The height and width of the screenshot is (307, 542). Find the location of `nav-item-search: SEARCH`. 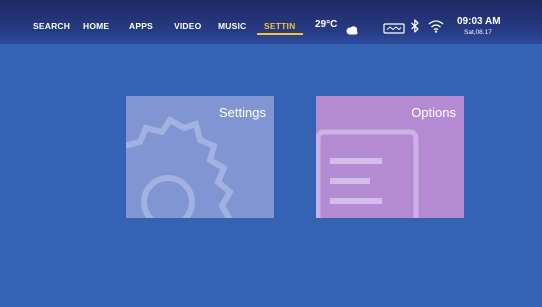

nav-item-search: SEARCH is located at coordinates (51, 26).